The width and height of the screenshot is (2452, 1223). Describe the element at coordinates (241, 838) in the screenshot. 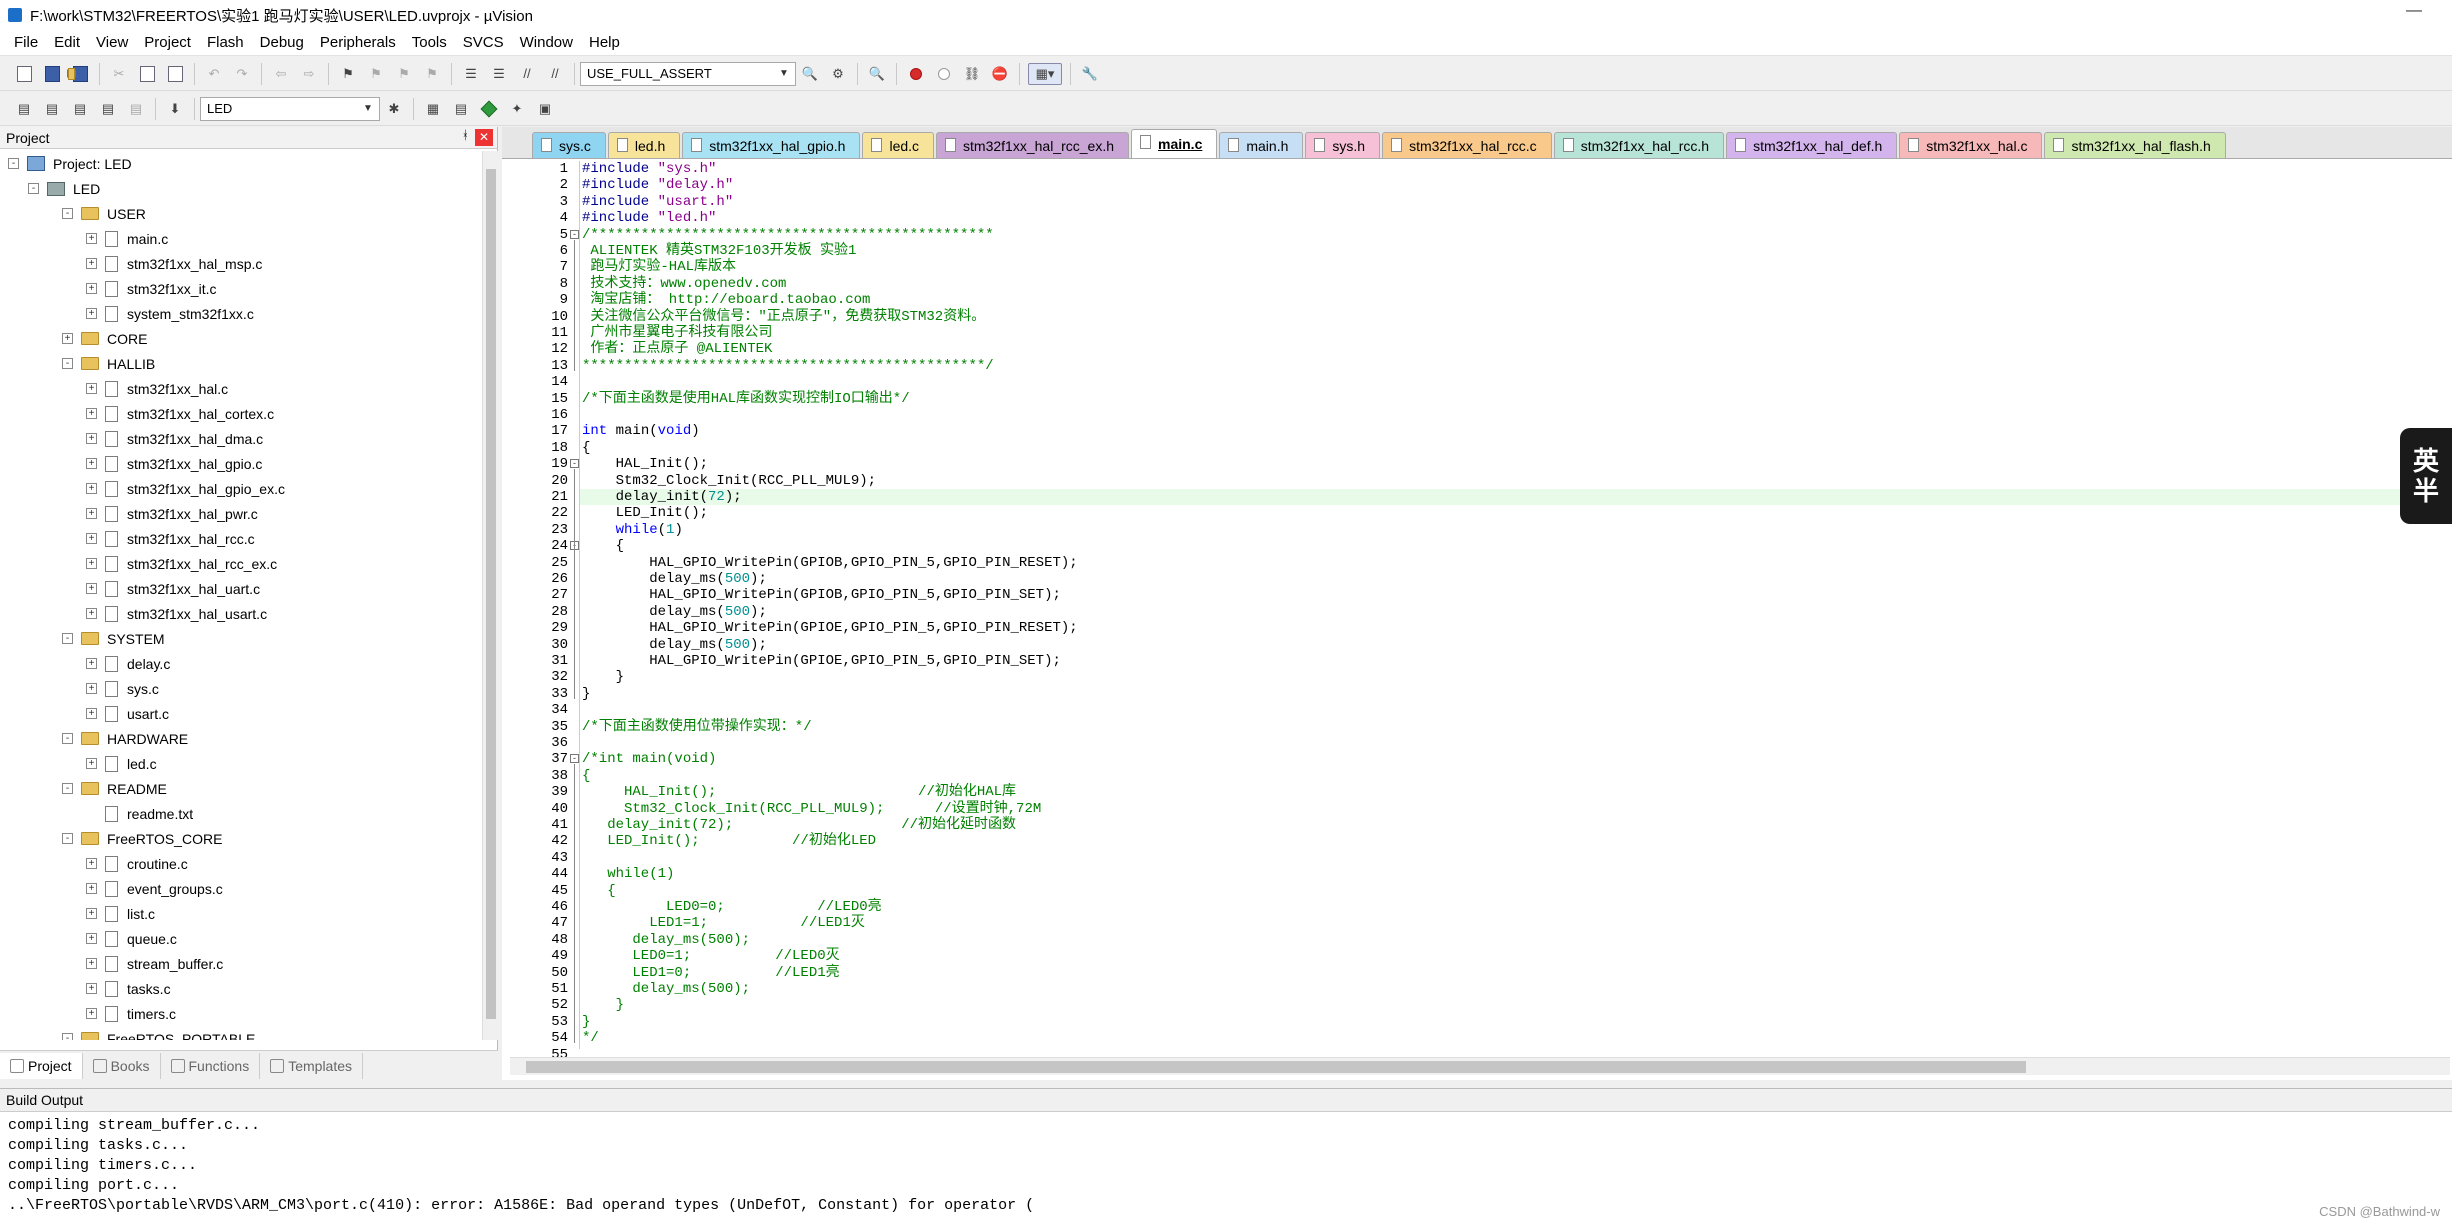

I see `tree-folder: - FreeRTOS_CORE` at that location.